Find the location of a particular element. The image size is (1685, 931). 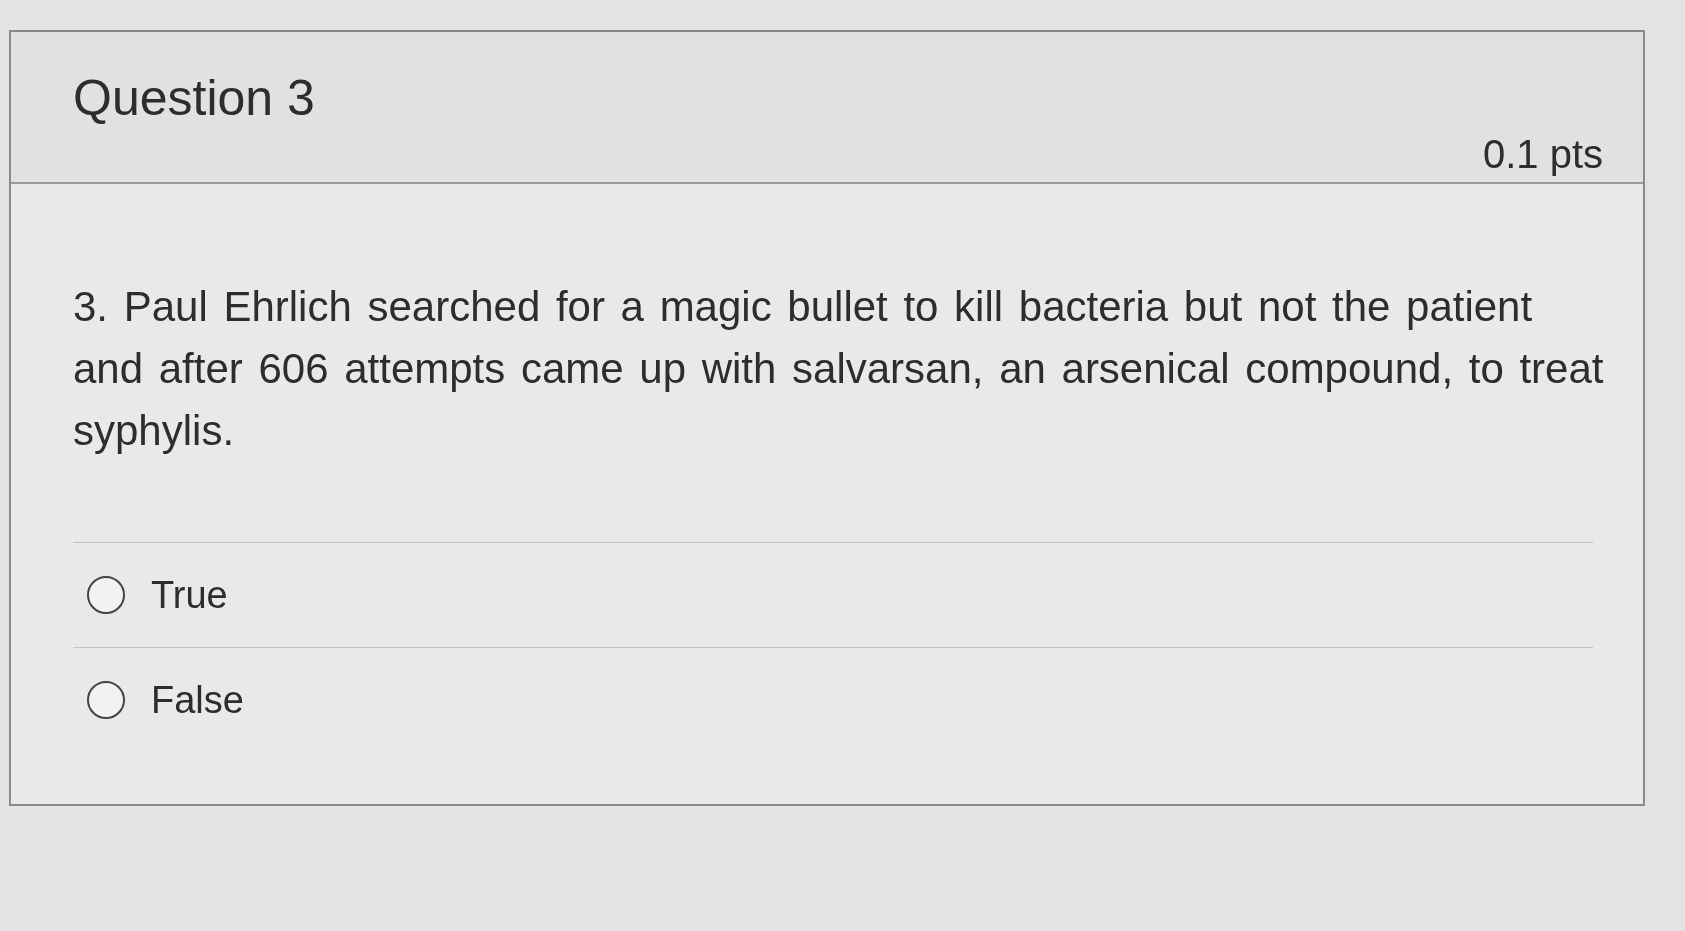

answer-option: True is located at coordinates (833, 595).